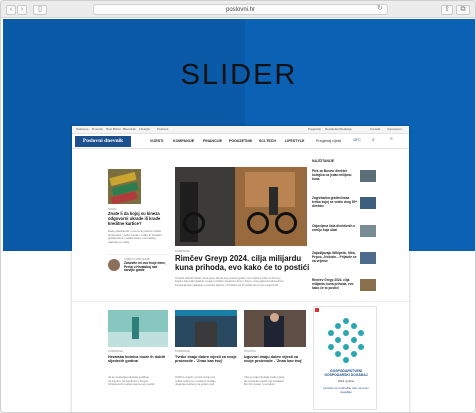 The image size is (476, 413). I want to click on top-link: Bloomrak, so click(129, 129).